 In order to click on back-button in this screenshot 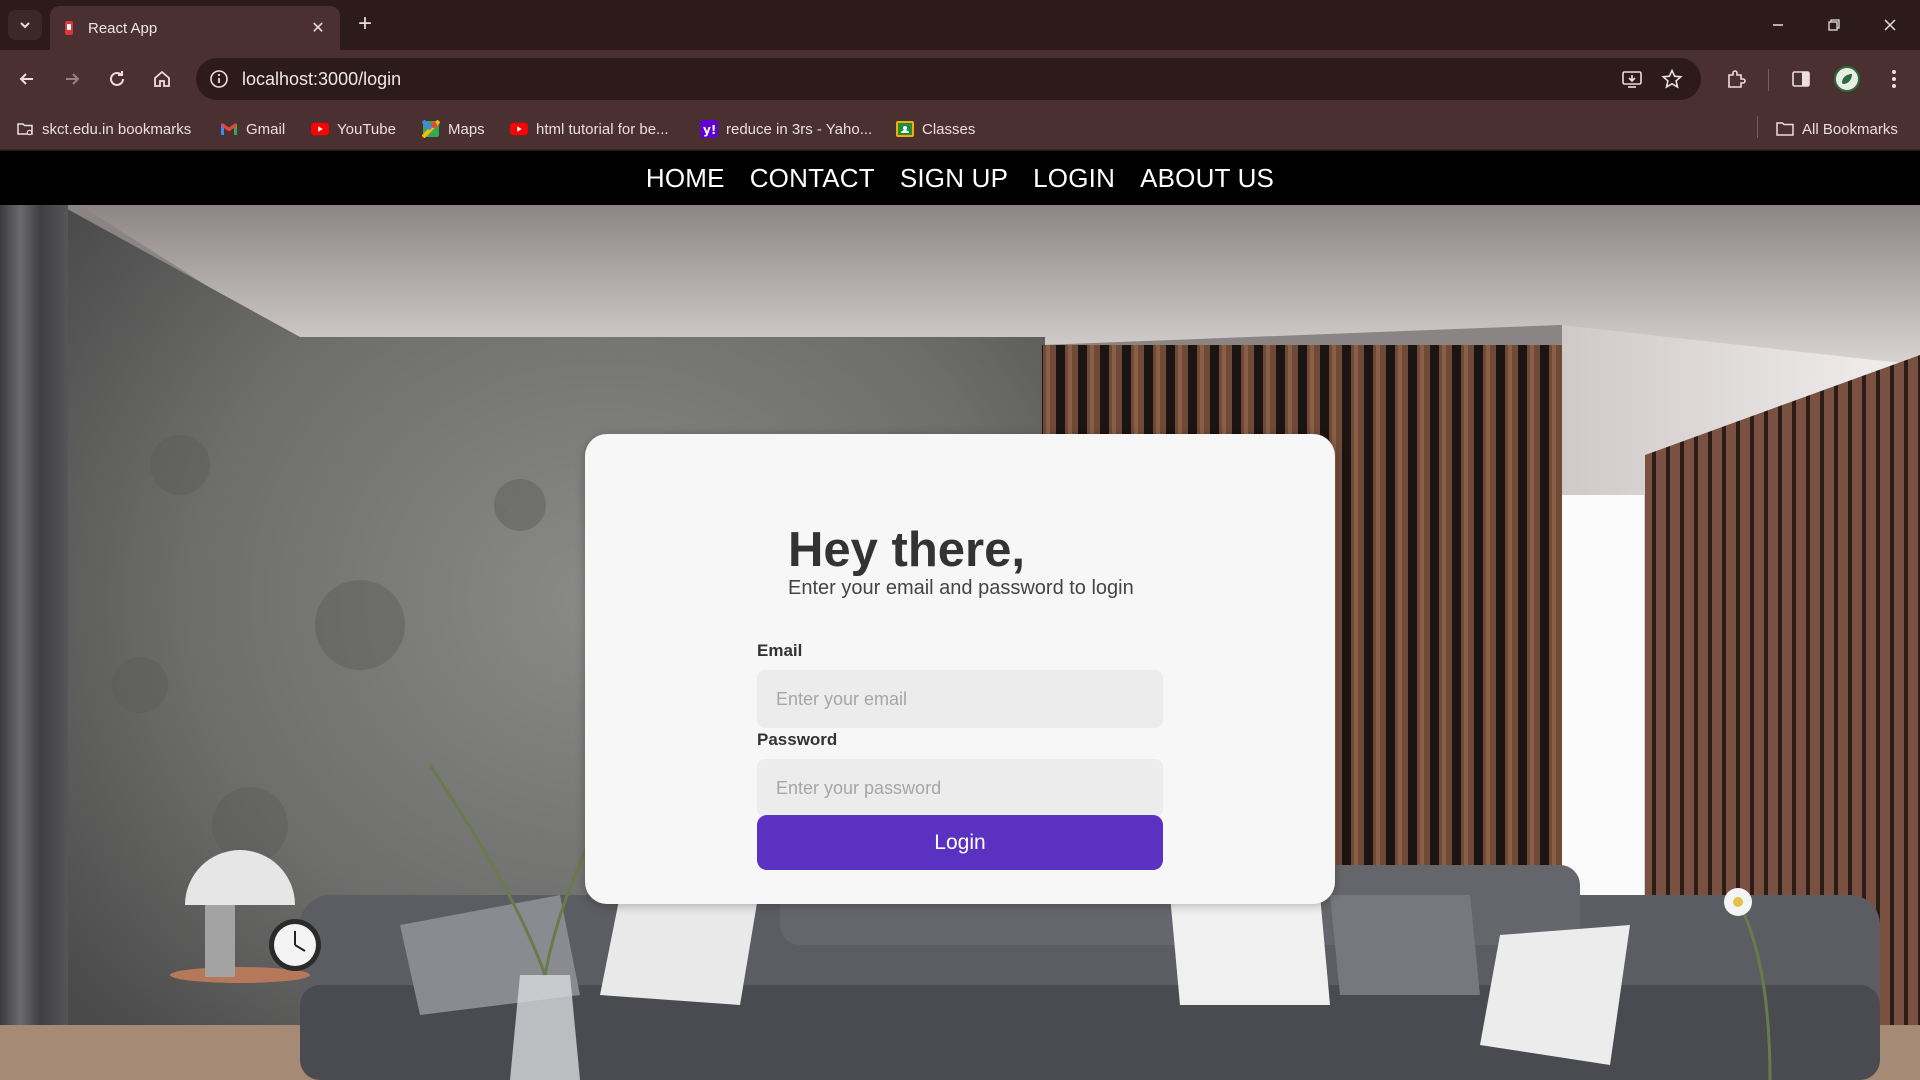, I will do `click(27, 79)`.